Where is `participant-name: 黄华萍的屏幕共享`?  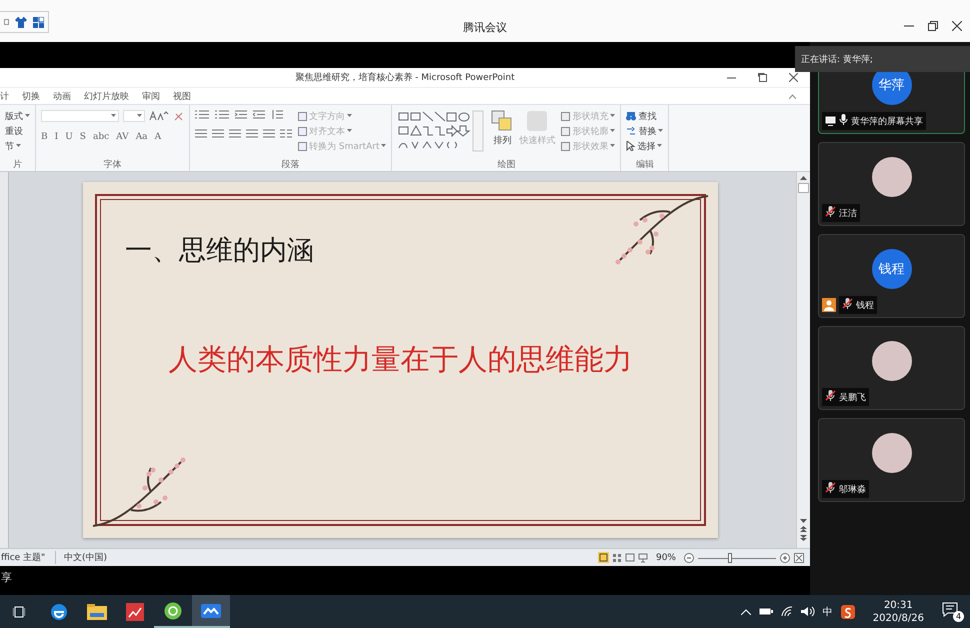
participant-name: 黄华萍的屏幕共享 is located at coordinates (887, 122).